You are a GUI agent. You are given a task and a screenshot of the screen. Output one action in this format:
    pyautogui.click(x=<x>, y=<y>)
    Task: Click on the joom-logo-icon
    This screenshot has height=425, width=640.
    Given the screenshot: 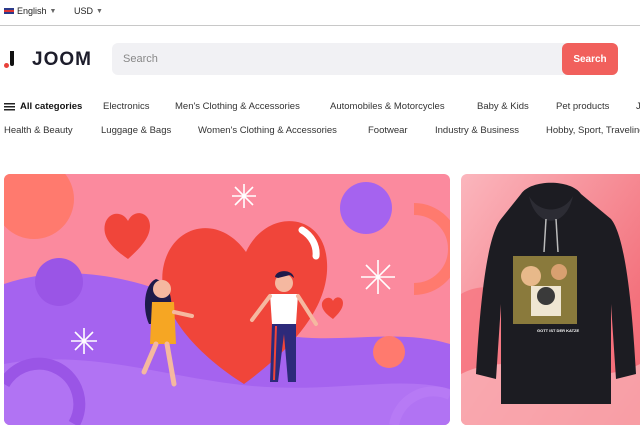 What is the action you would take?
    pyautogui.click(x=11, y=60)
    